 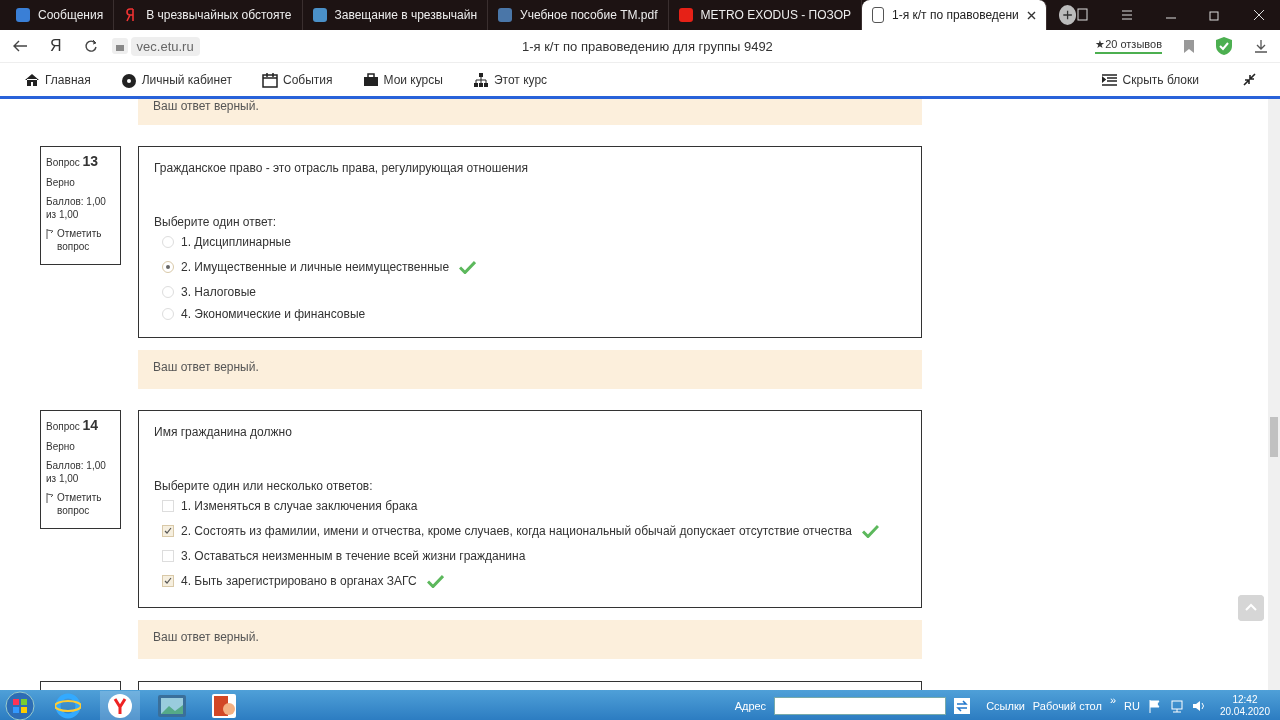 What do you see at coordinates (1189, 46) in the screenshot?
I see `bookmark-icon` at bounding box center [1189, 46].